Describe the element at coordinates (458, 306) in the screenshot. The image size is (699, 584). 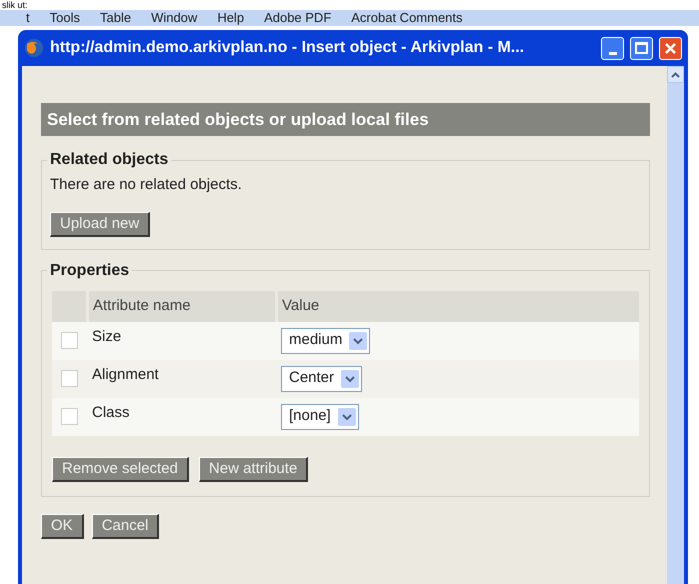
I see `column-header: Value` at that location.